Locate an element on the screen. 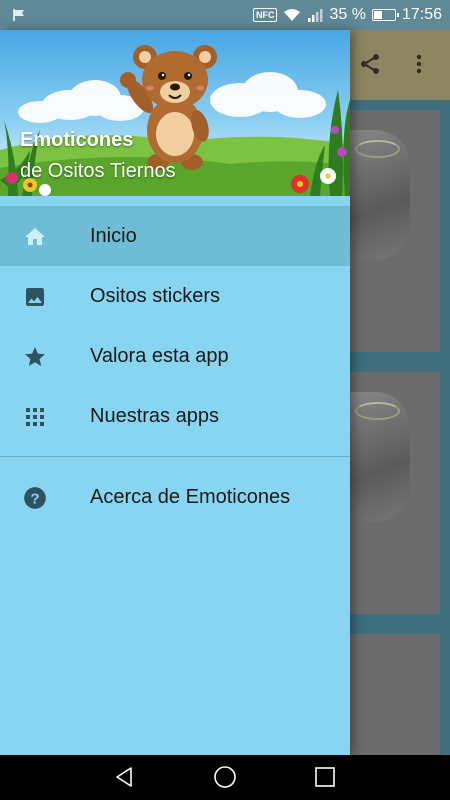 Image resolution: width=450 pixels, height=800 pixels. drawer-header-subtitle: de Ositos Tiernos is located at coordinates (98, 171).